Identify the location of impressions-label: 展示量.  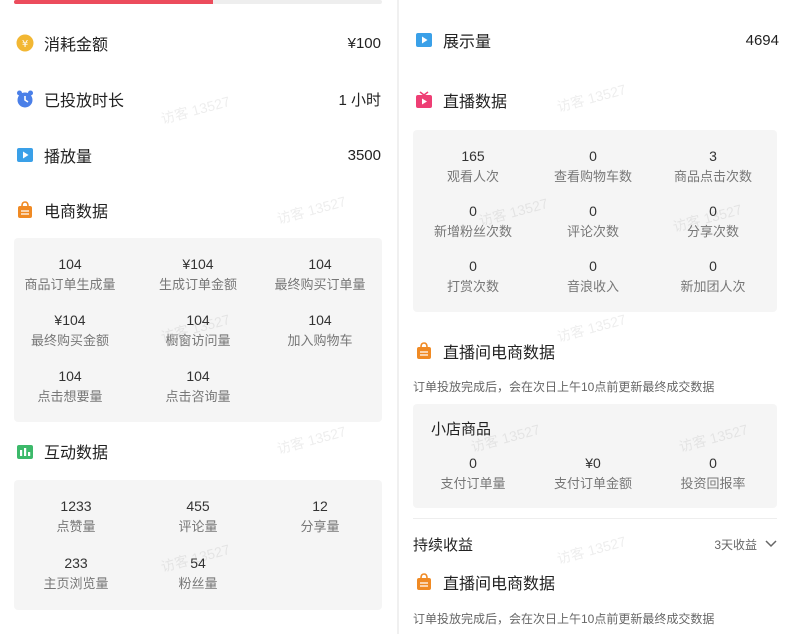
(467, 42).